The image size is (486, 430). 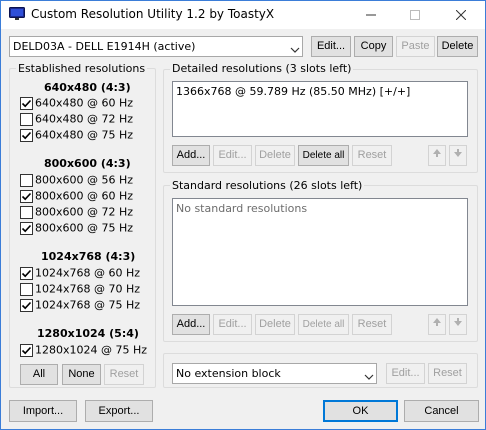 I want to click on standard-title: Standard resolutions (26 slots left), so click(x=267, y=185).